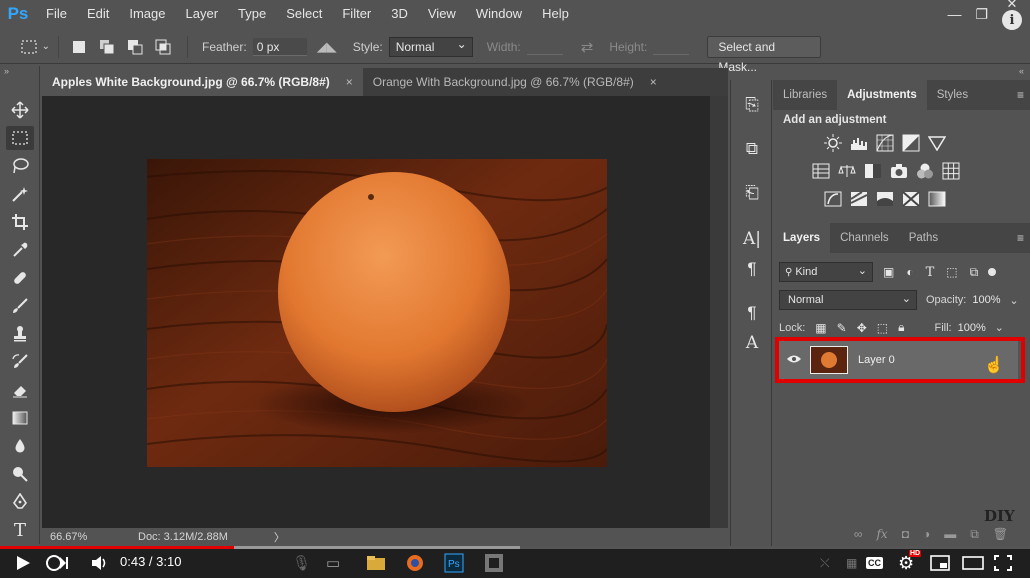  What do you see at coordinates (989, 300) in the screenshot?
I see `opacity-input: 100%` at bounding box center [989, 300].